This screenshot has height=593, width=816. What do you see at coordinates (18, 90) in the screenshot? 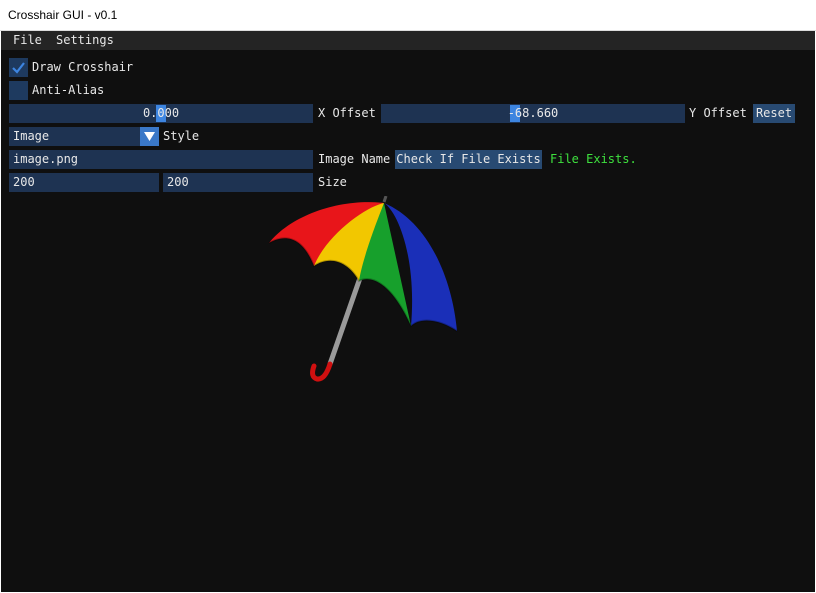
I see `anti-alias-checkbox` at bounding box center [18, 90].